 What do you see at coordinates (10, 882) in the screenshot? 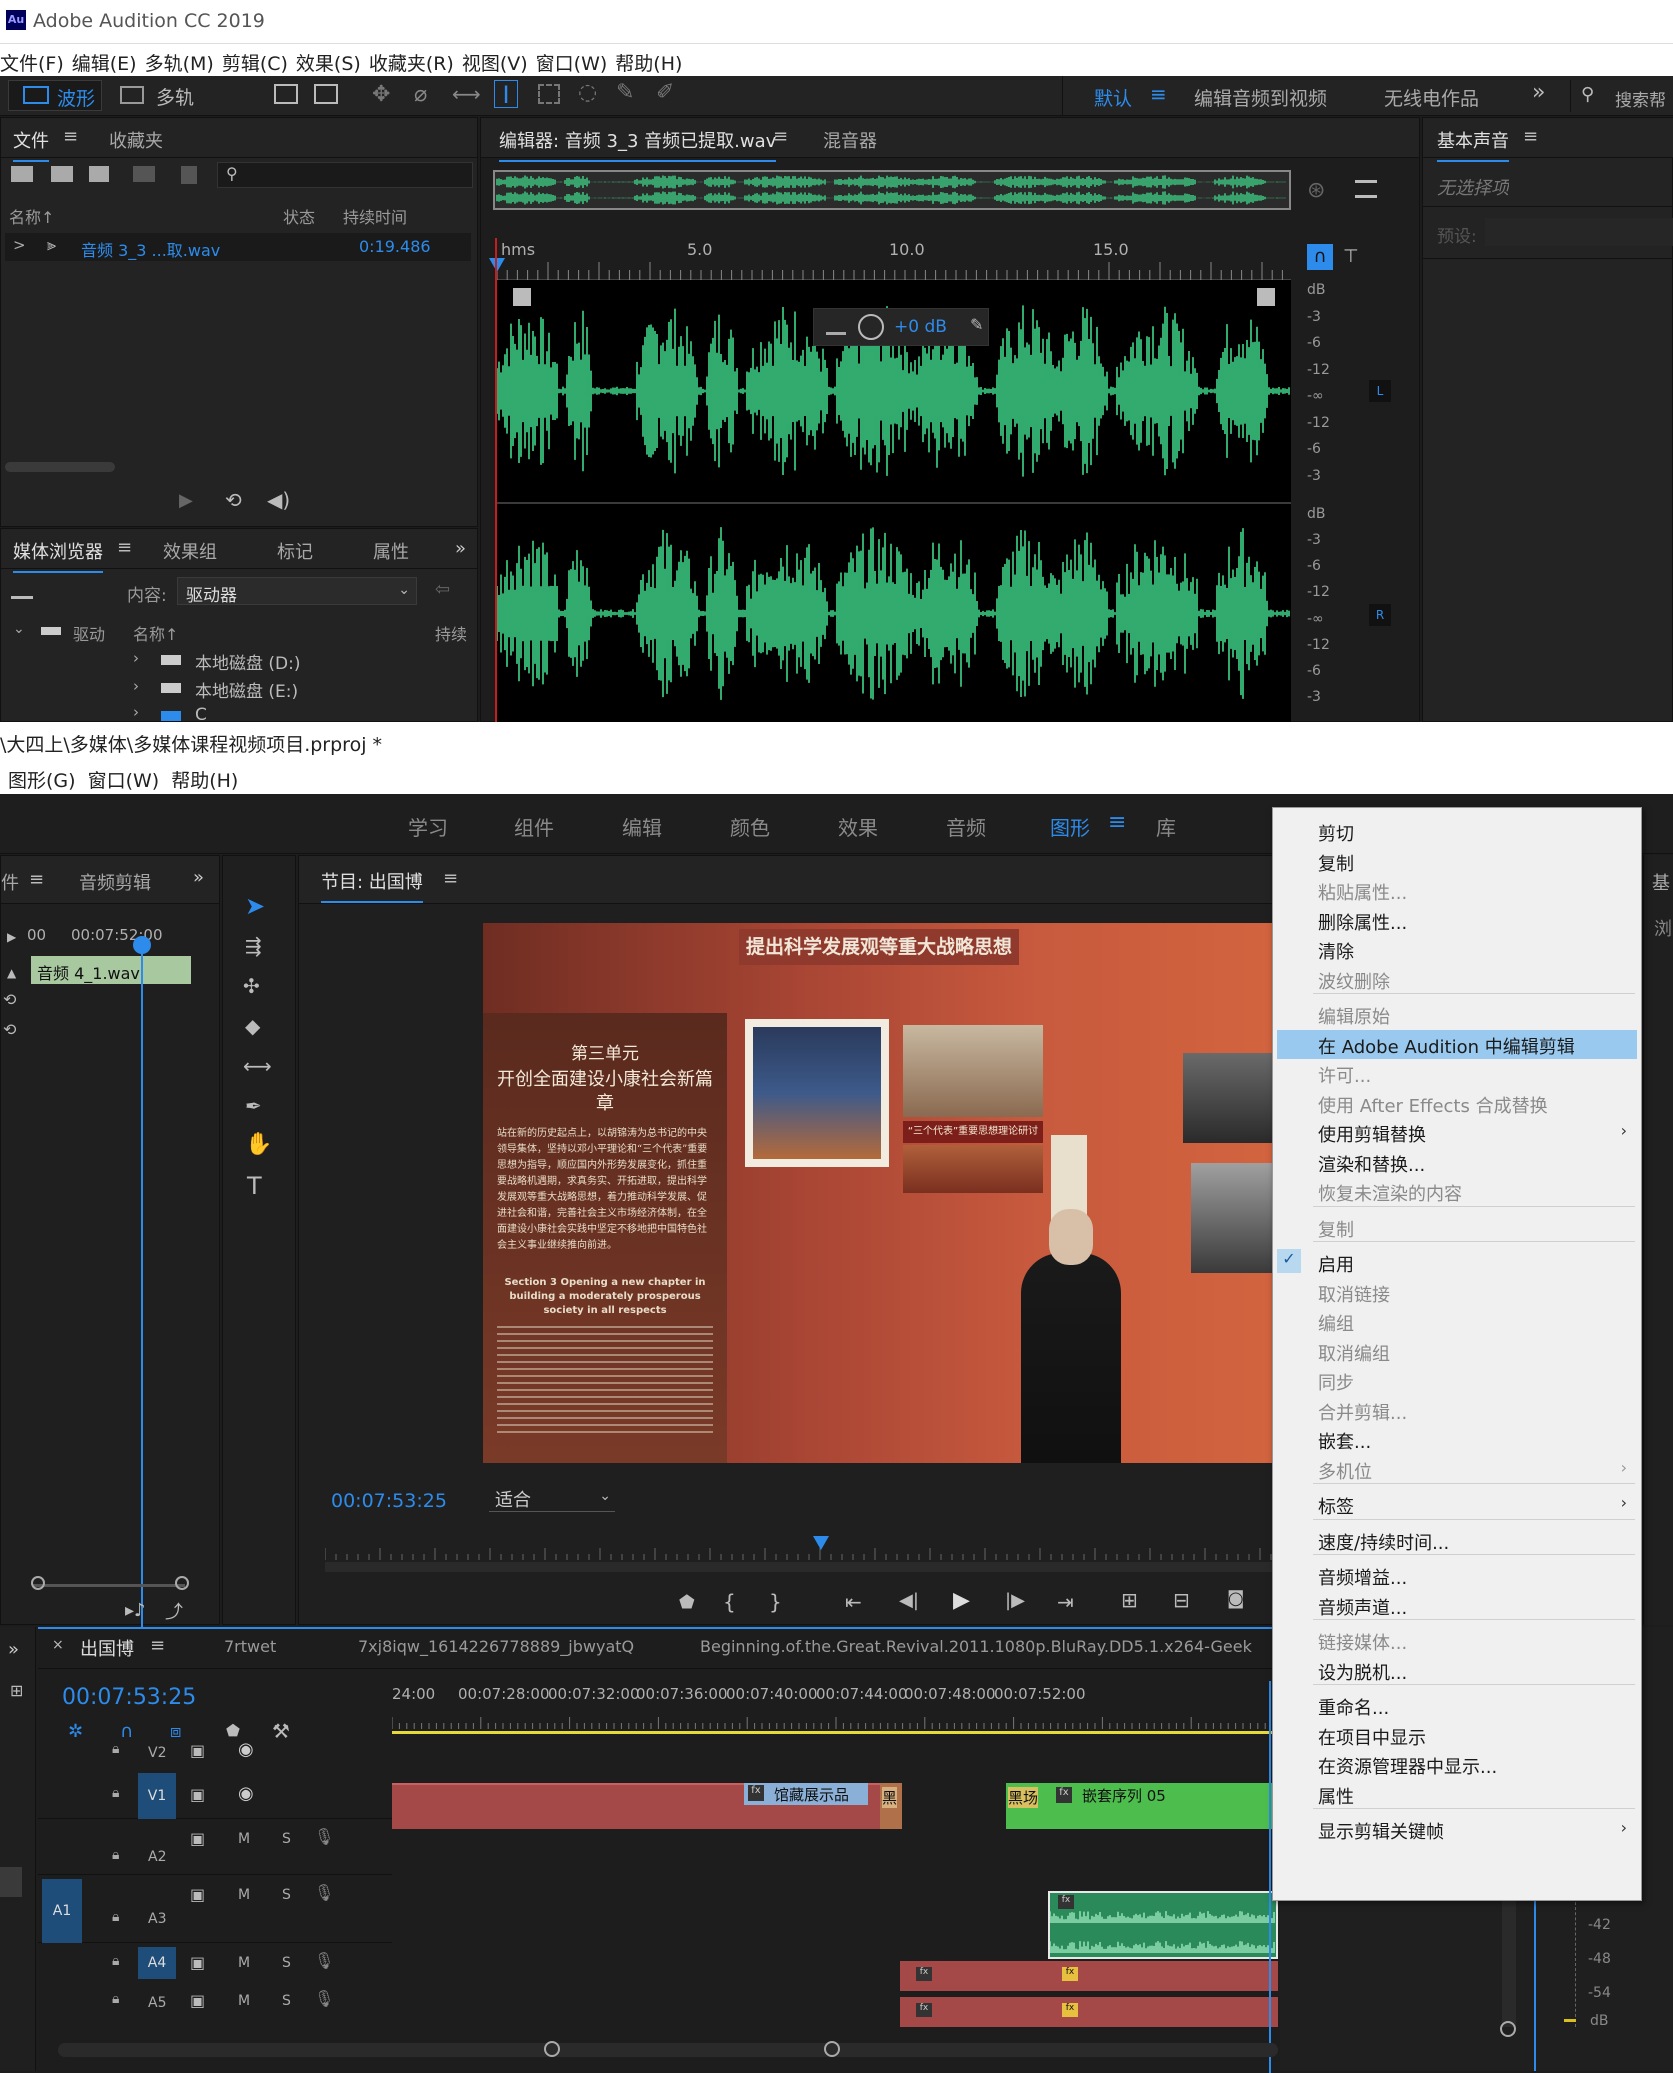
I see `tab-project: 件` at bounding box center [10, 882].